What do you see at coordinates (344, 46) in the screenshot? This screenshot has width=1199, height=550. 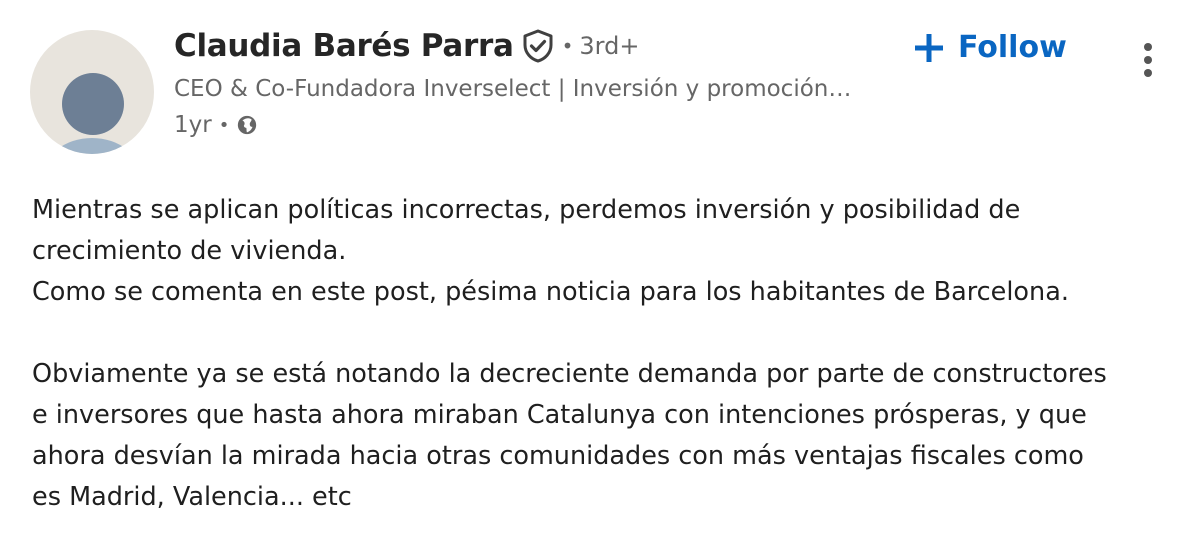 I see `author-name: Claudia Barés Parra` at bounding box center [344, 46].